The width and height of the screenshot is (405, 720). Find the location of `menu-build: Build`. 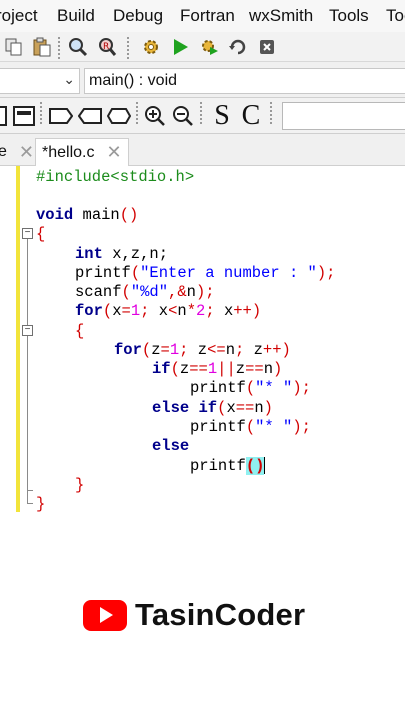

menu-build: Build is located at coordinates (76, 16).